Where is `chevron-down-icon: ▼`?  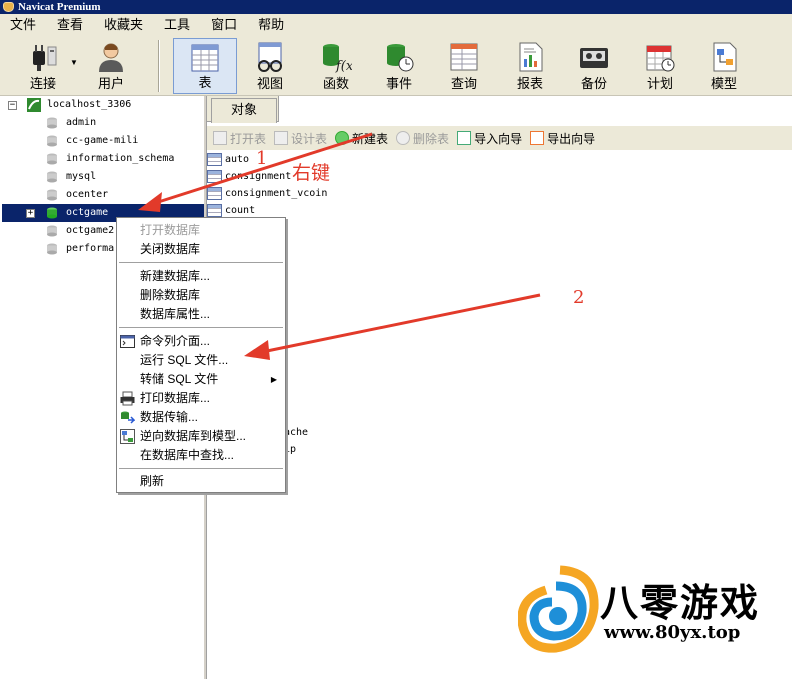
chevron-down-icon: ▼ is located at coordinates (74, 62).